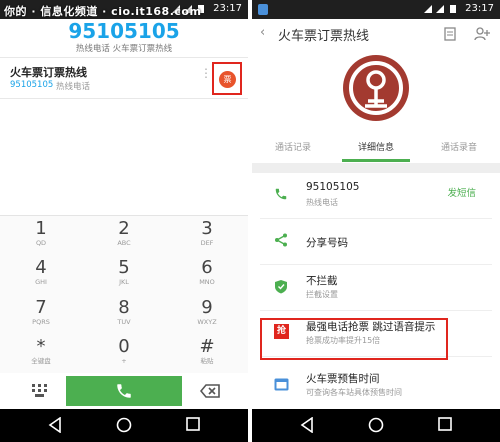 Image resolution: width=500 pixels, height=442 pixels. I want to click on key-digit: *, so click(41, 346).